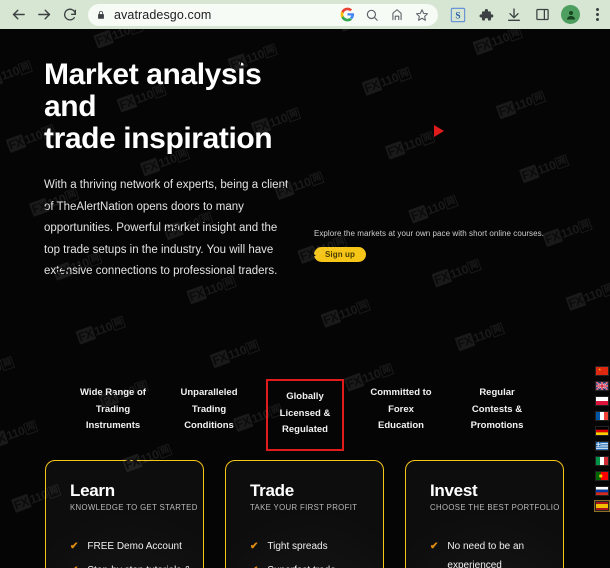 The height and width of the screenshot is (568, 610). Describe the element at coordinates (347, 15) in the screenshot. I see `google-g-icon` at that location.